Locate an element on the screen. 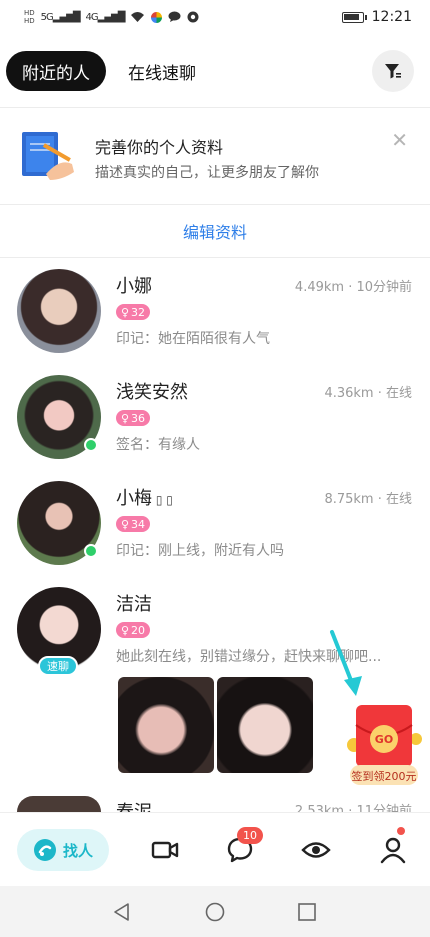  edit-profile-link: 编辑资料 is located at coordinates (215, 231).